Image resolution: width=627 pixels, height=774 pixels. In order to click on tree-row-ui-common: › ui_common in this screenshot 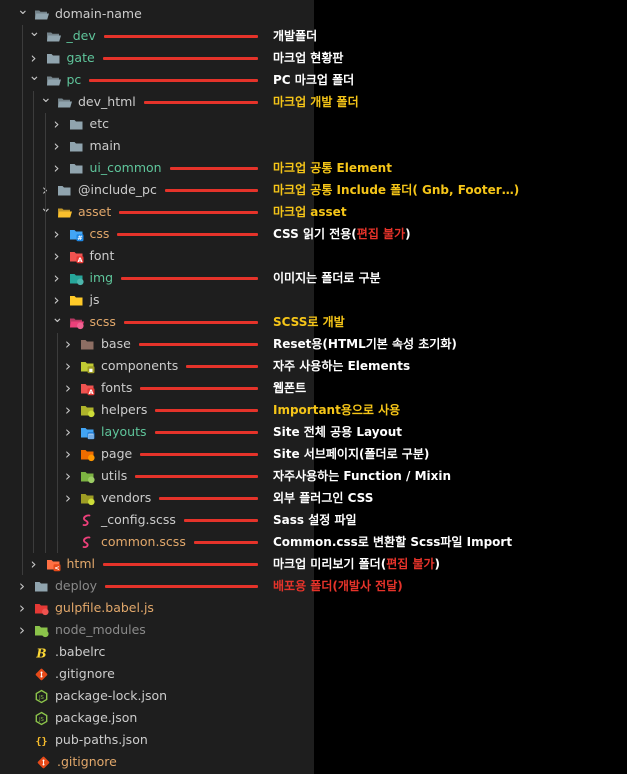, I will do `click(157, 168)`.